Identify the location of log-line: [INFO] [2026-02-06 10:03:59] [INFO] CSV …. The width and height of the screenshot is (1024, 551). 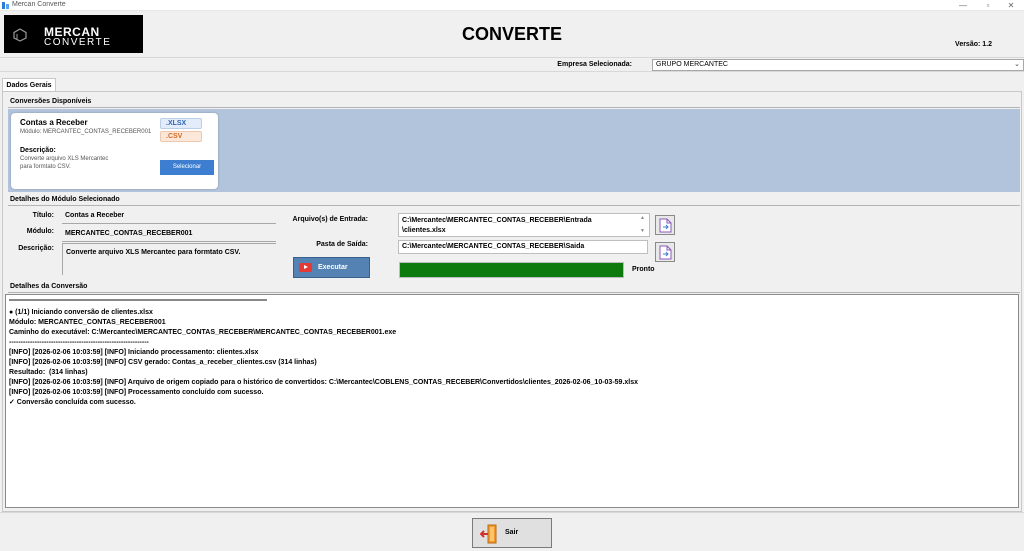
(163, 362).